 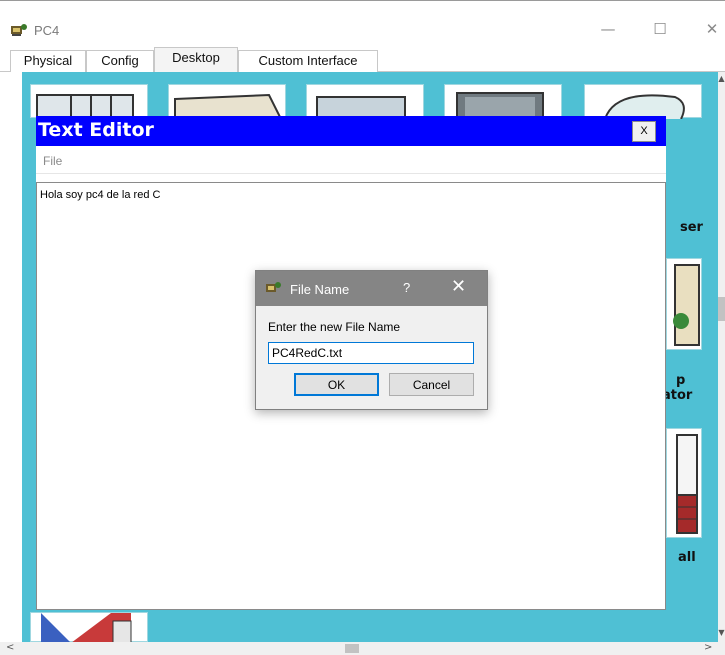 What do you see at coordinates (608, 29) in the screenshot?
I see `minimize-button: —` at bounding box center [608, 29].